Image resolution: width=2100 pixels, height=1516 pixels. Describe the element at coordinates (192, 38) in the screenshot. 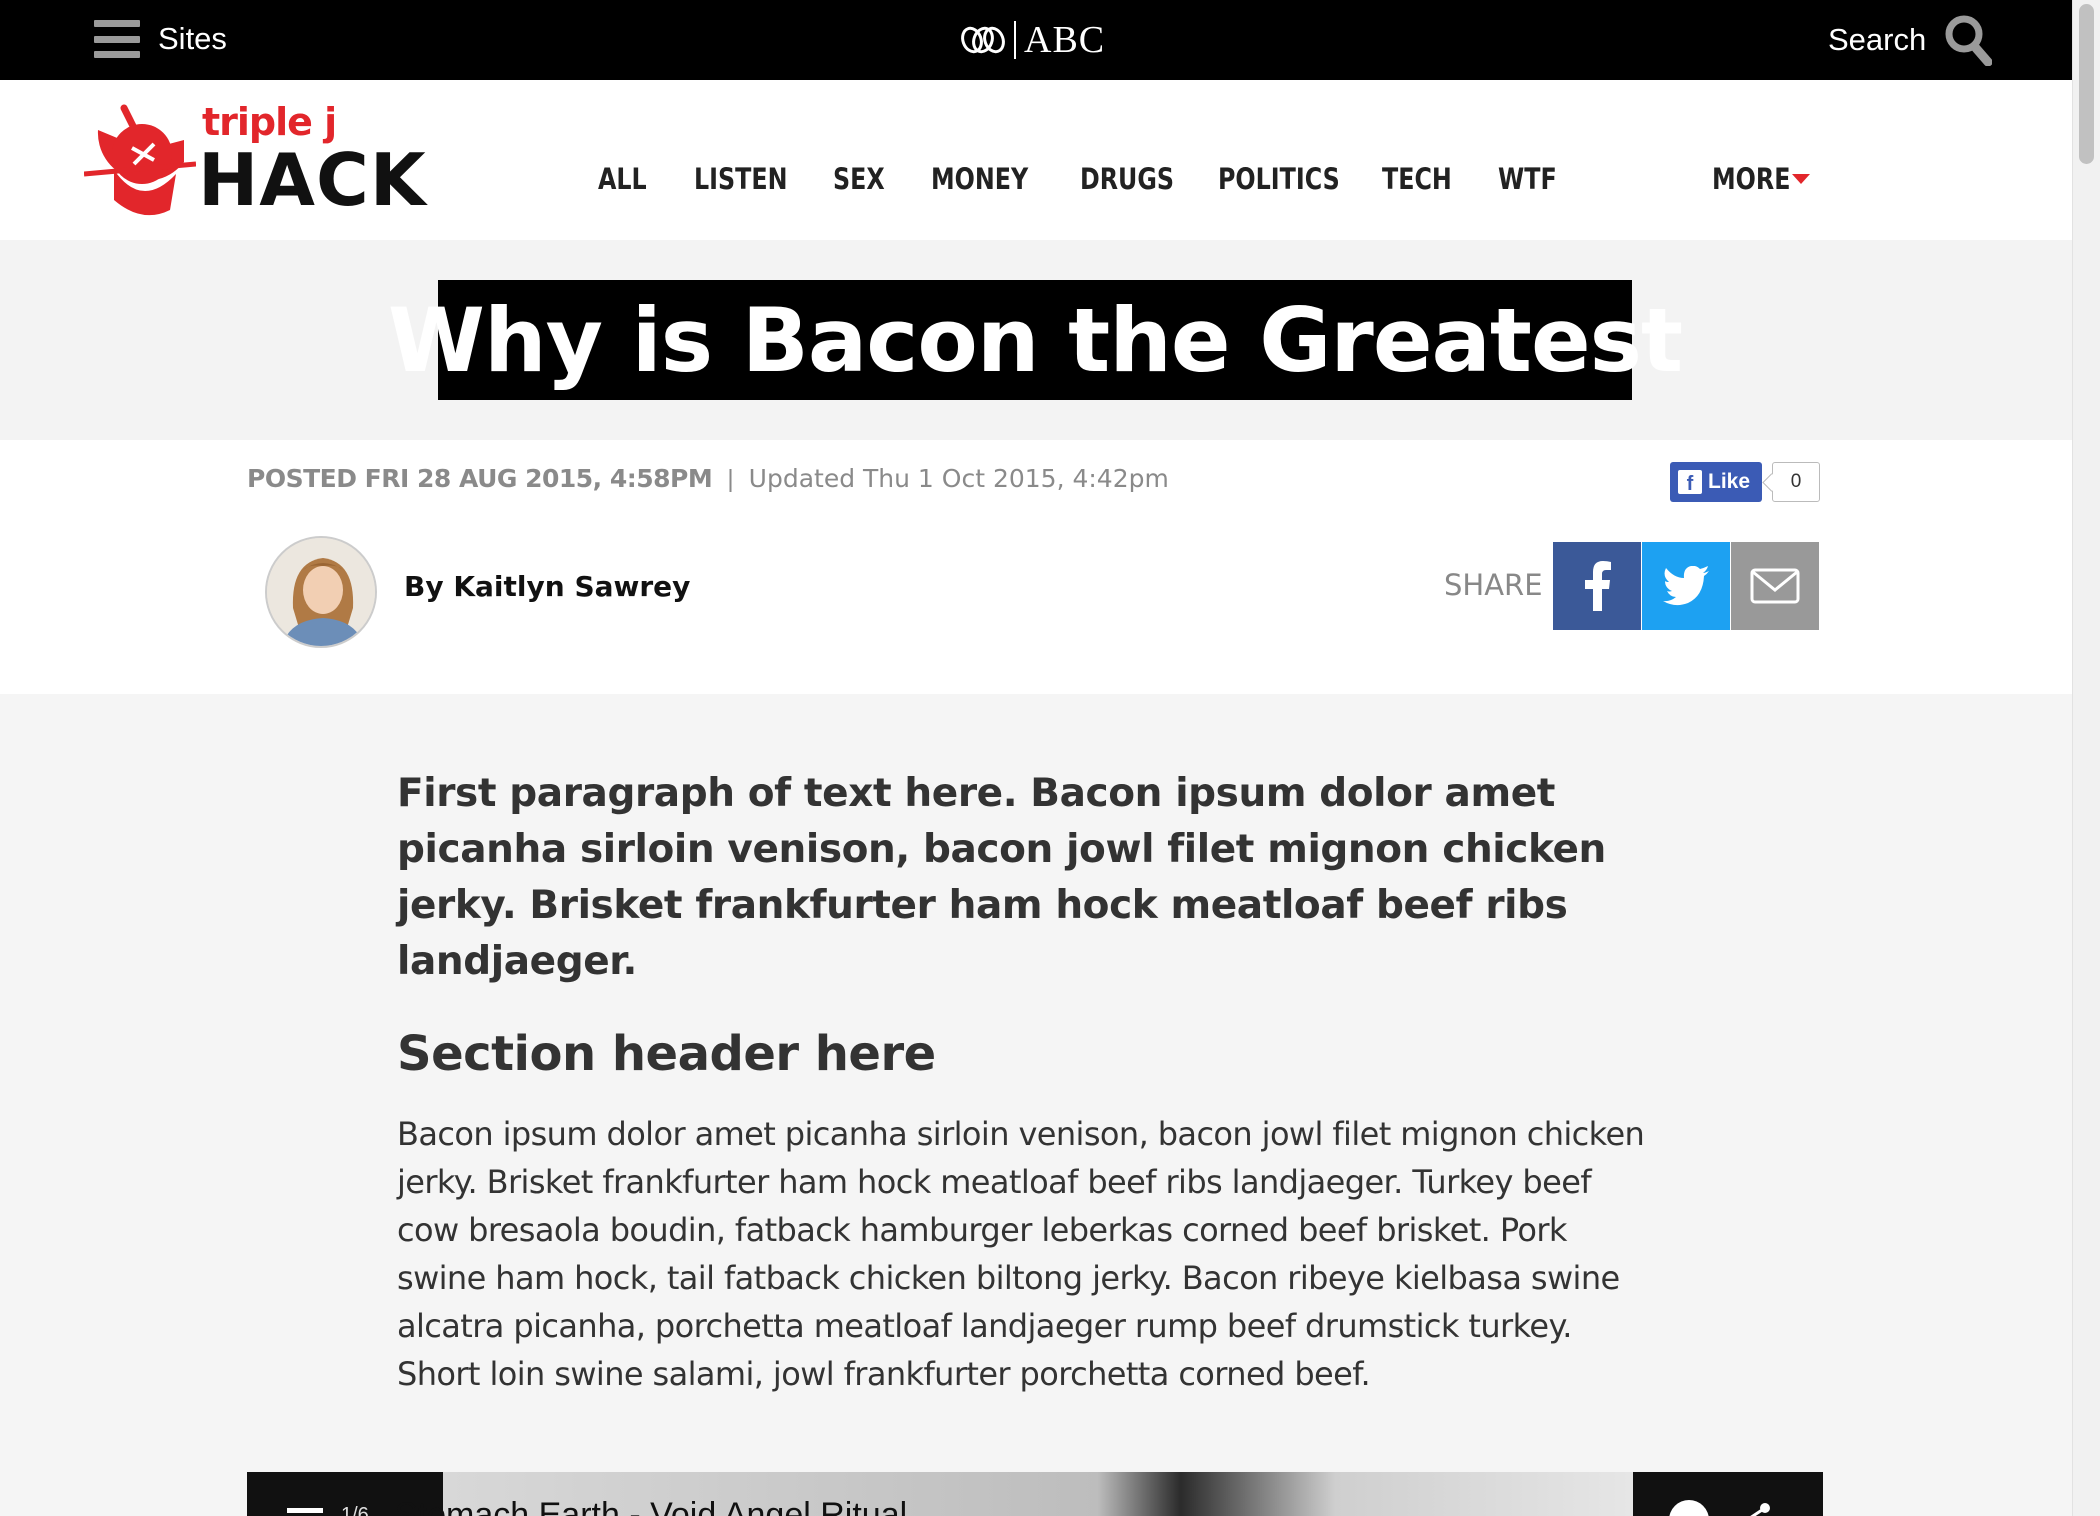

I see `sites-label: Sites` at that location.